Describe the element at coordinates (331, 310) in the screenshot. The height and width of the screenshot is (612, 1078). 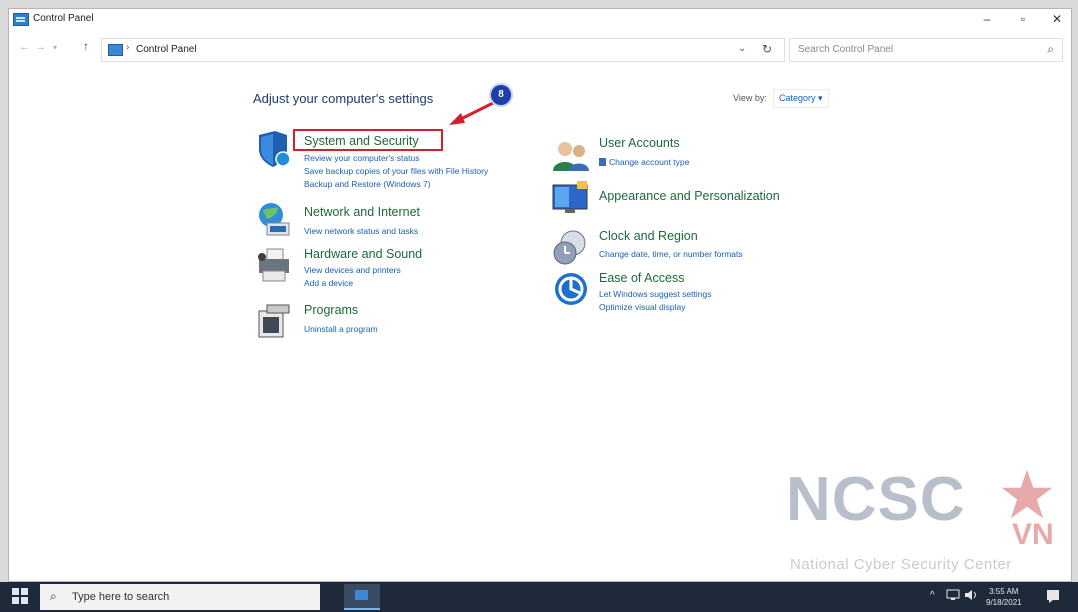
I see `programs-link: Programs` at that location.